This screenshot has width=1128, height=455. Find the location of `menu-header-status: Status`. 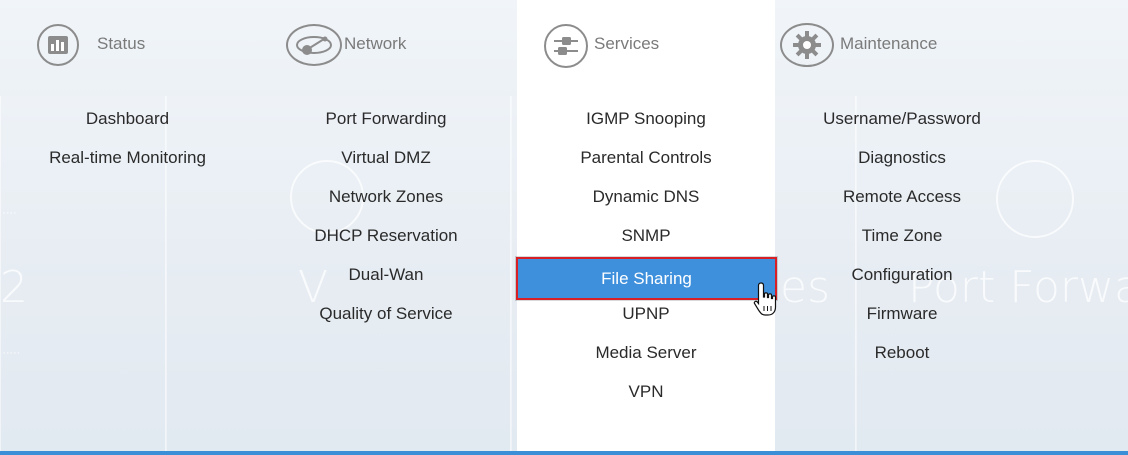

menu-header-status: Status is located at coordinates (127, 47).